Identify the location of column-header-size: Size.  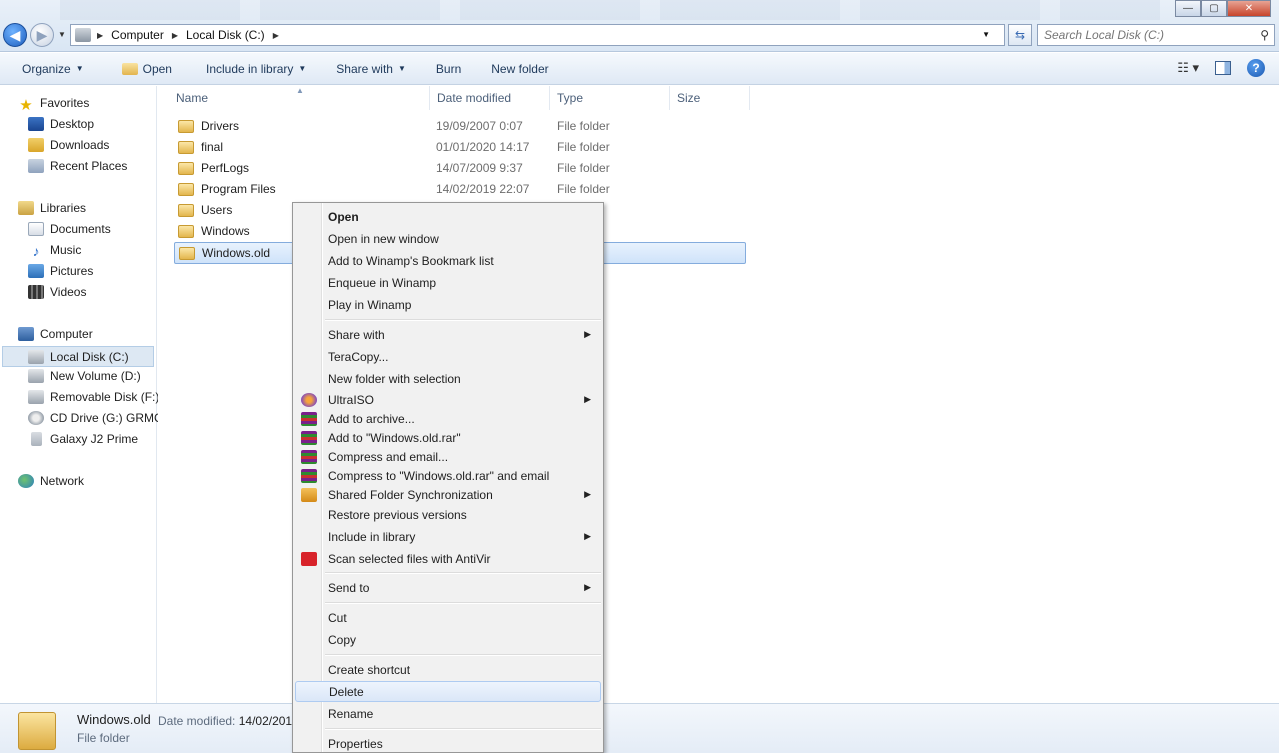
(709, 98).